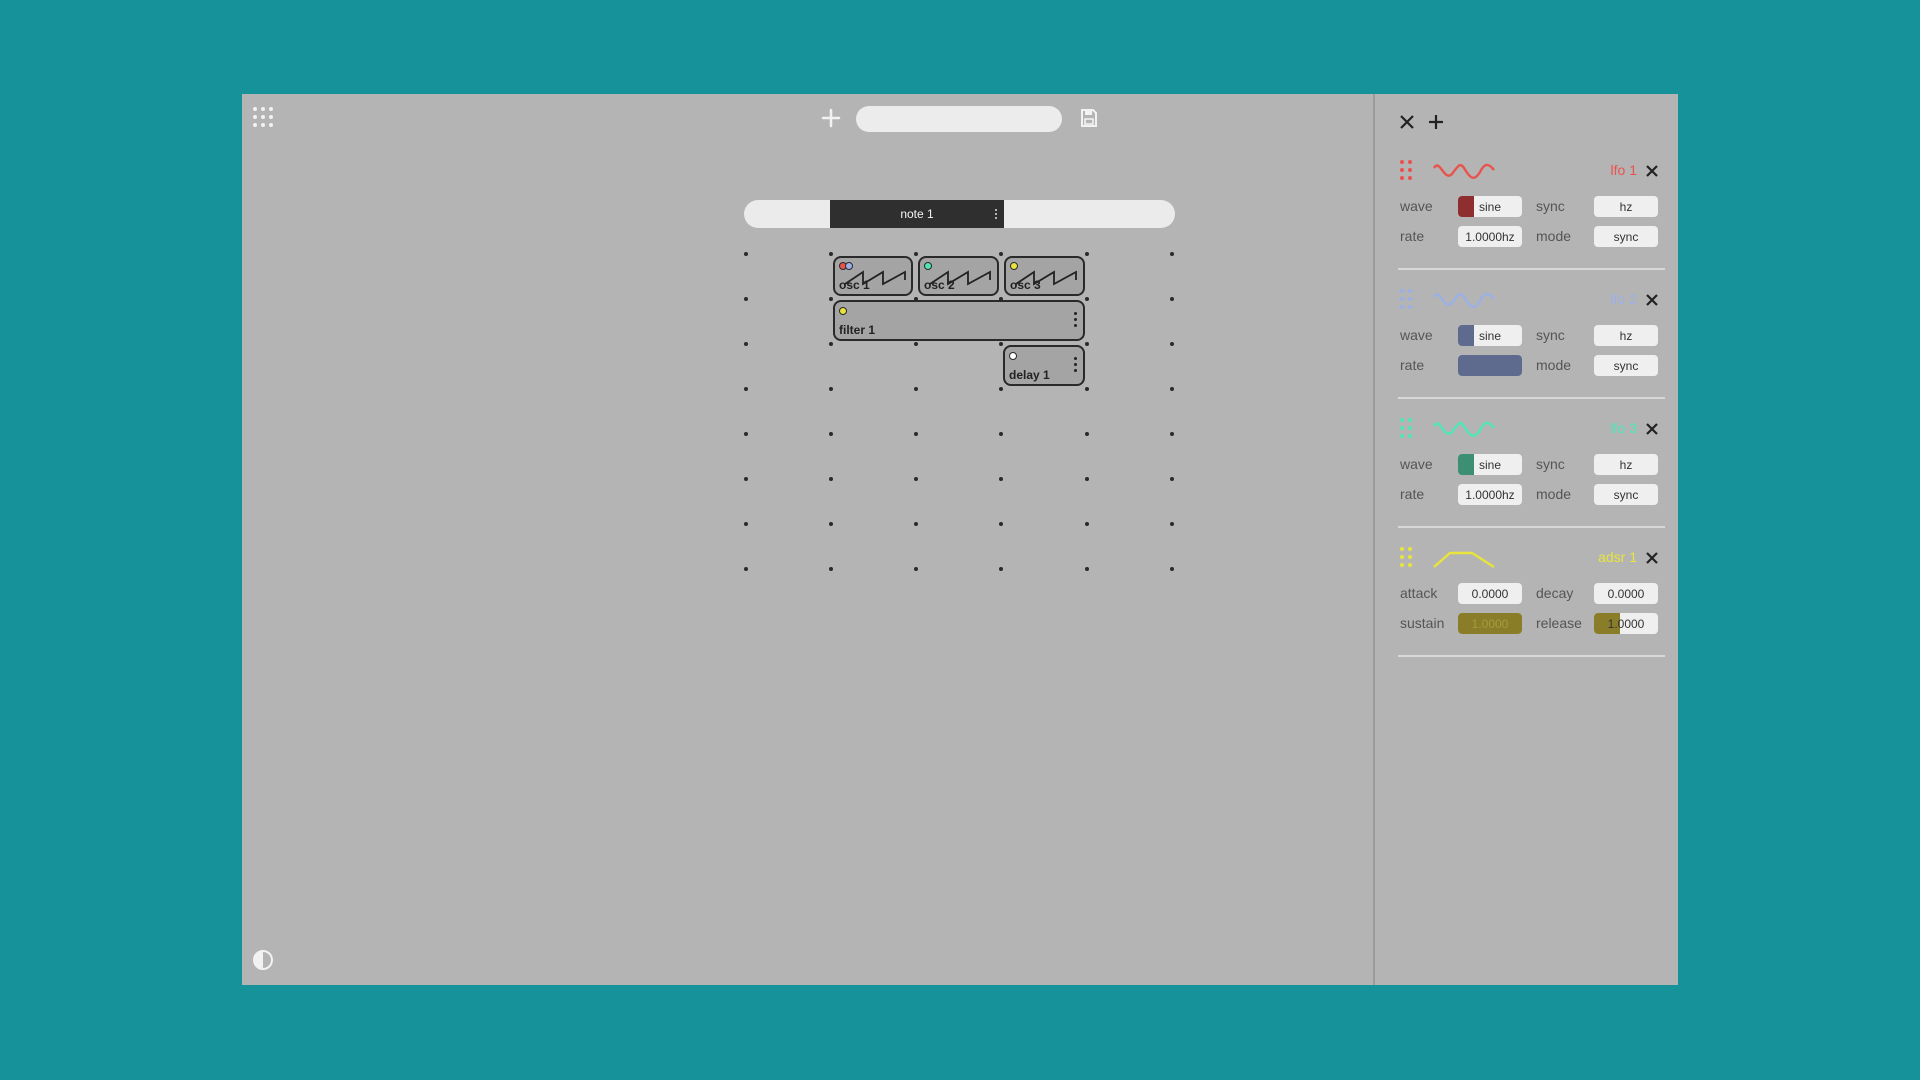 The height and width of the screenshot is (1080, 1920). I want to click on theme-toggle-button, so click(263, 960).